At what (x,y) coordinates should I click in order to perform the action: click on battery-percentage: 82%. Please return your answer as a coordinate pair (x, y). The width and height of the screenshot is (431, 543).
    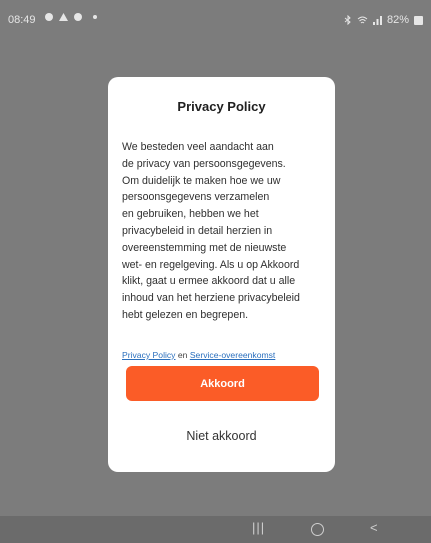
    Looking at the image, I should click on (397, 20).